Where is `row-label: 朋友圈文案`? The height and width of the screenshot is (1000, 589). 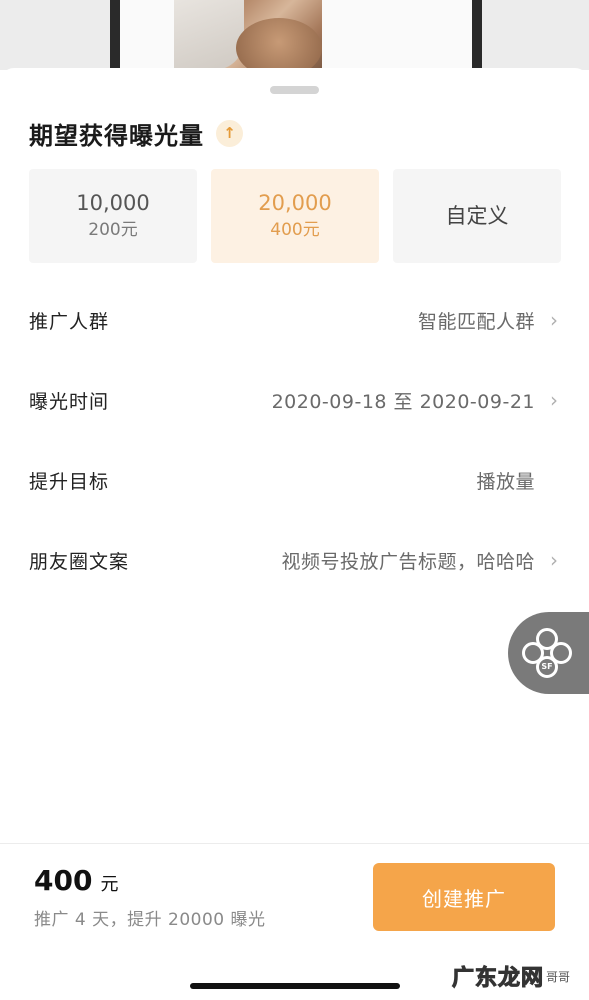 row-label: 朋友圈文案 is located at coordinates (79, 561).